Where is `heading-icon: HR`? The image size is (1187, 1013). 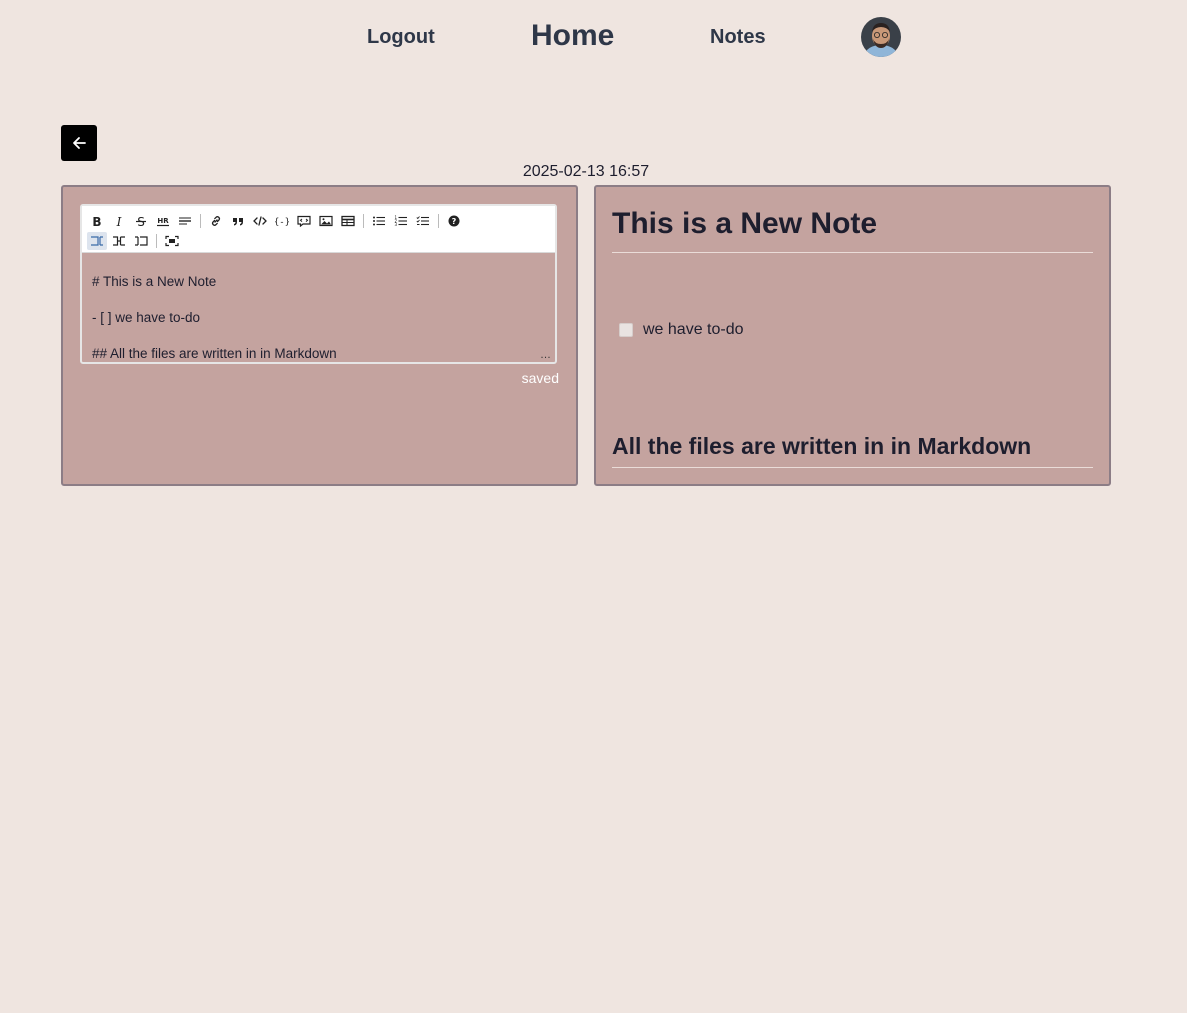 heading-icon: HR is located at coordinates (163, 221).